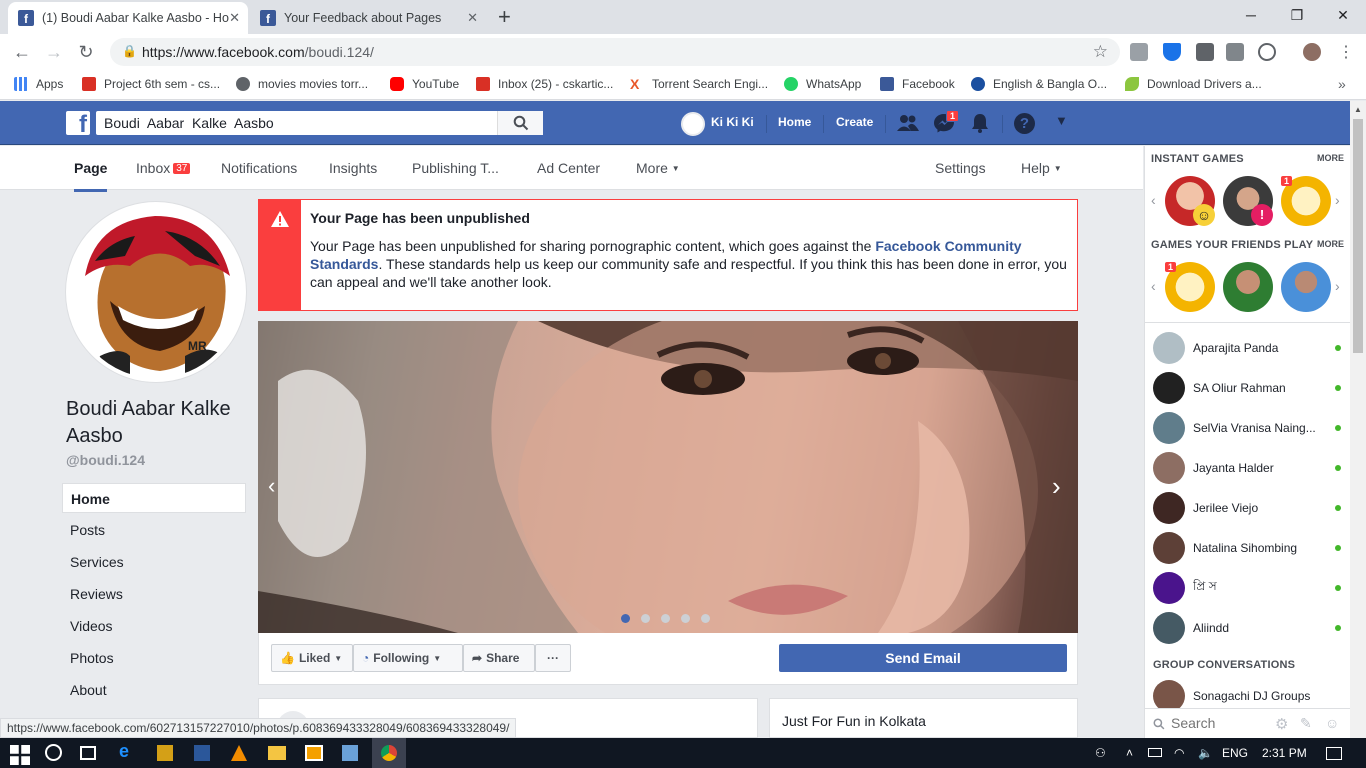 The height and width of the screenshot is (768, 1366). What do you see at coordinates (1346, 52) in the screenshot?
I see `menu-kebab-icon: ⋮` at bounding box center [1346, 52].